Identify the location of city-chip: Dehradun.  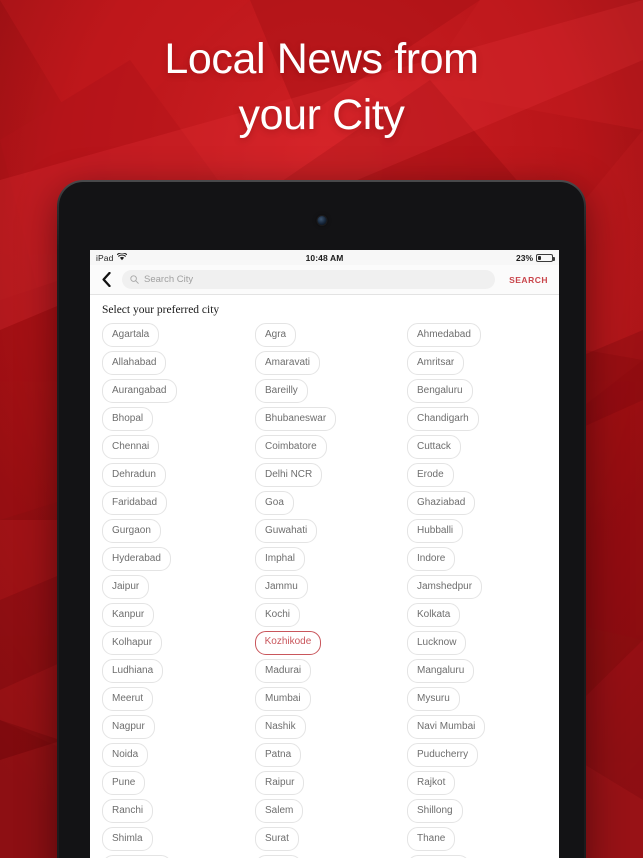
(134, 475).